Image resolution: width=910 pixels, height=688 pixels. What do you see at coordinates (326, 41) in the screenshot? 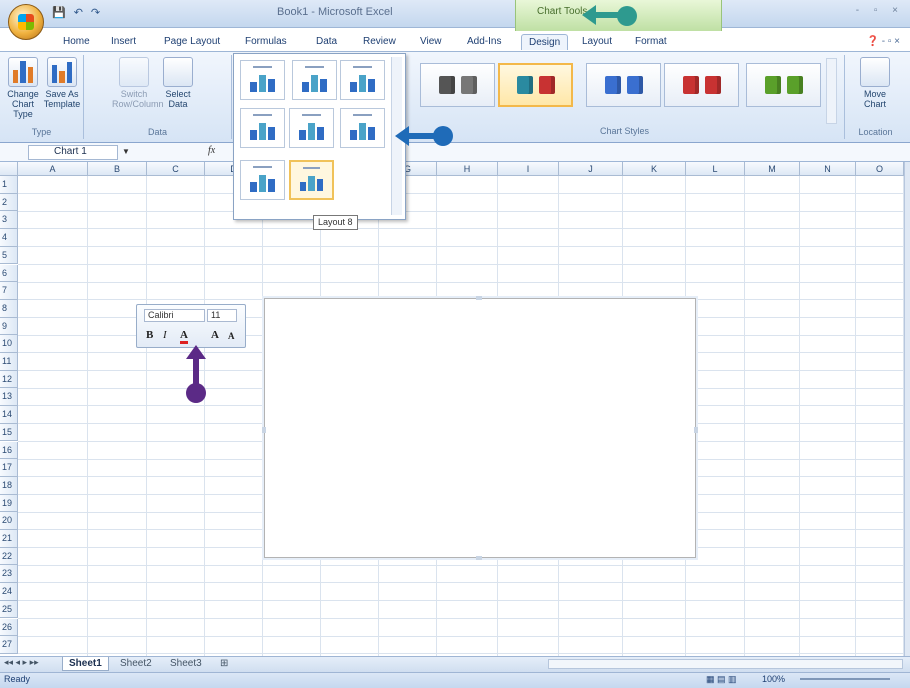
I see `tab-data: Data` at bounding box center [326, 41].